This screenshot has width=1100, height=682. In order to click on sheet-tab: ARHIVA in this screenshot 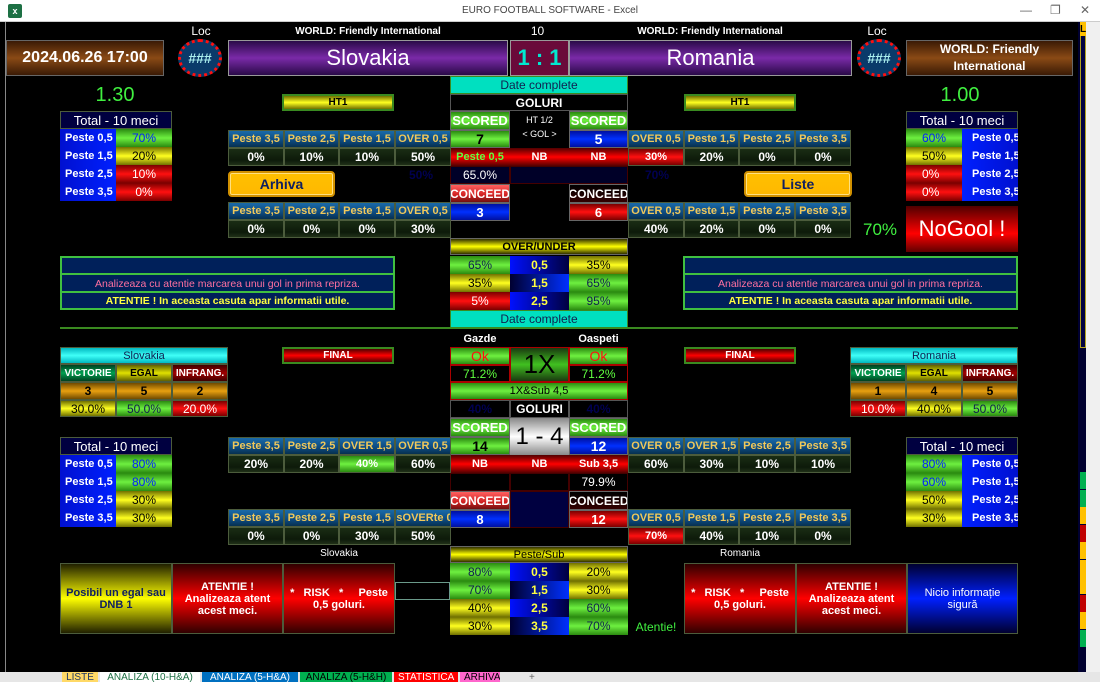, I will do `click(480, 677)`.